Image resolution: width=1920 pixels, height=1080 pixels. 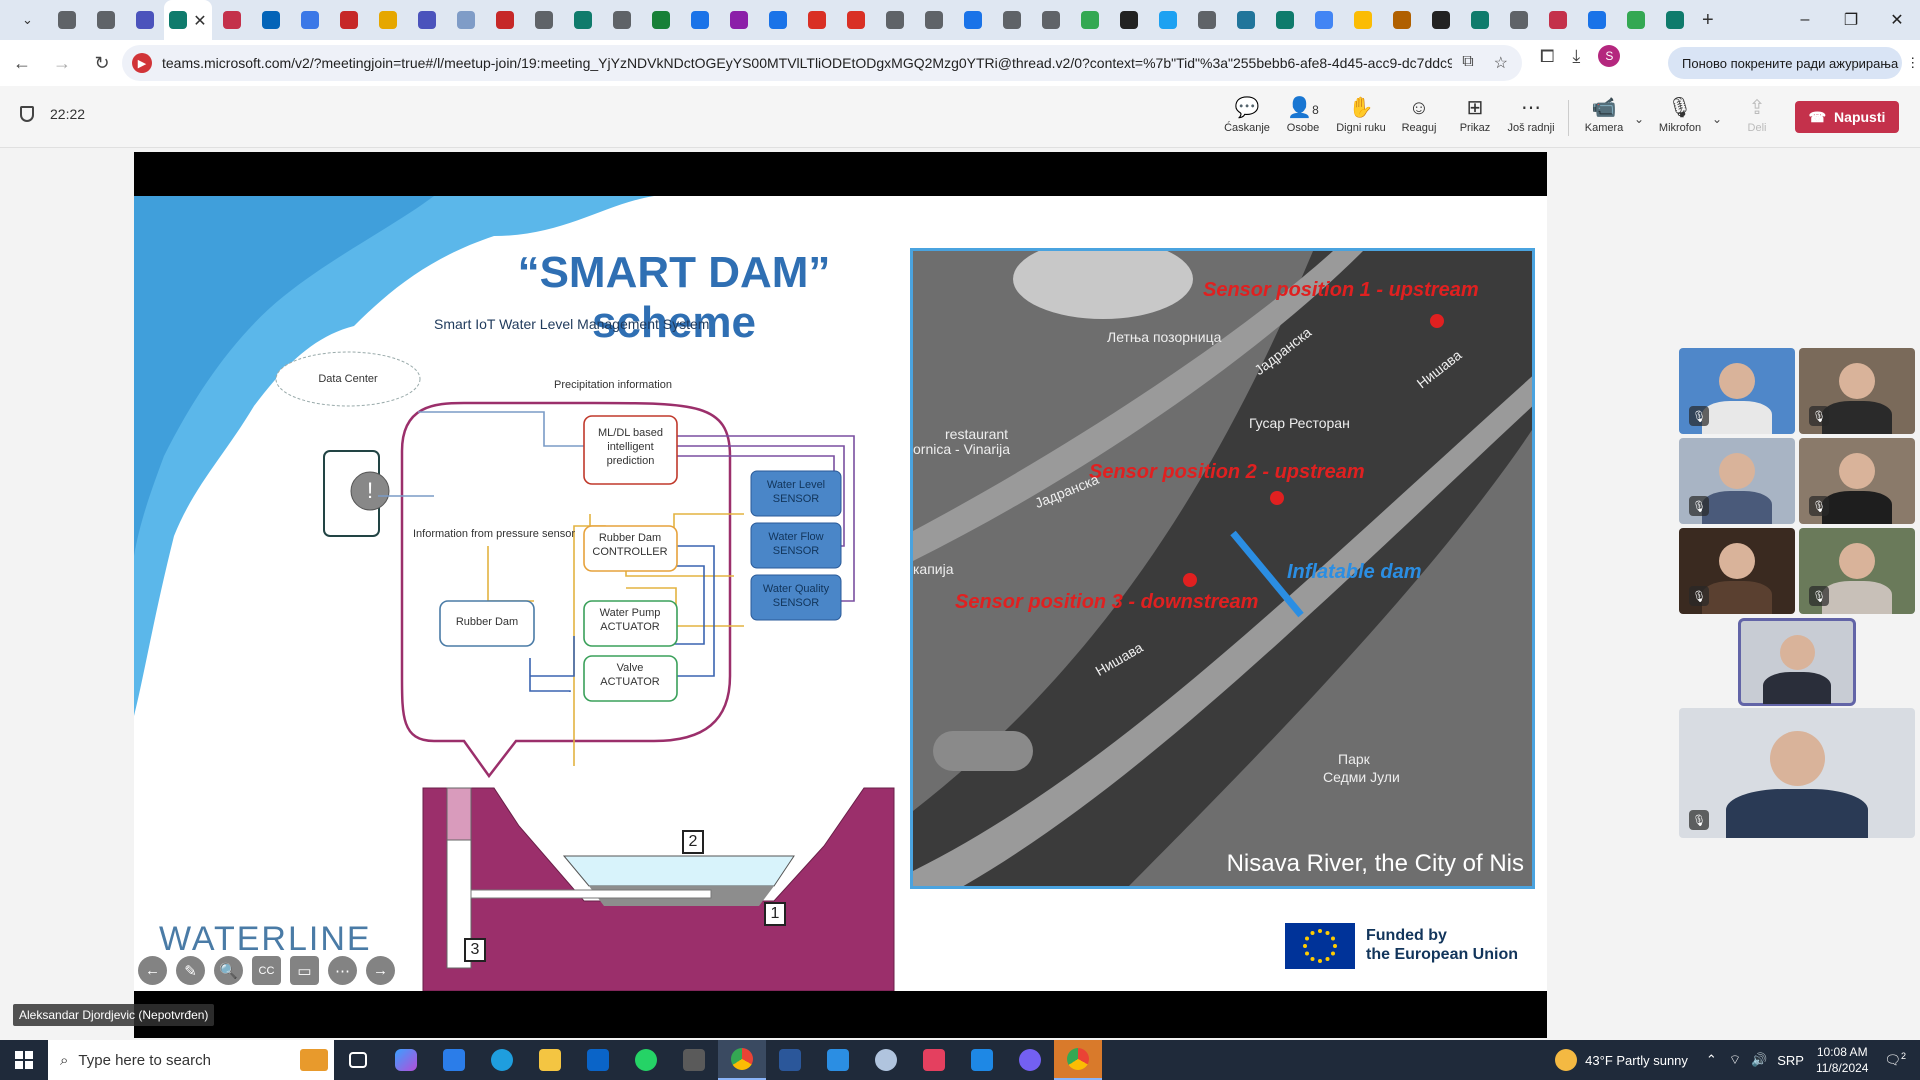 I want to click on captions-button: CC, so click(x=266, y=970).